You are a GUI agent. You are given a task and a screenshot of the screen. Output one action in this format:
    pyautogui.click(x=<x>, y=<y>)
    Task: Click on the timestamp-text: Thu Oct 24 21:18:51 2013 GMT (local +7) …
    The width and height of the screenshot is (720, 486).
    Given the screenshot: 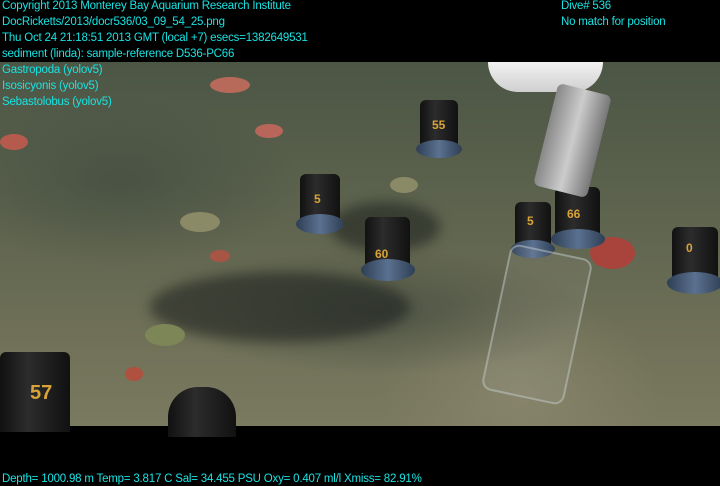 What is the action you would take?
    pyautogui.click(x=155, y=38)
    